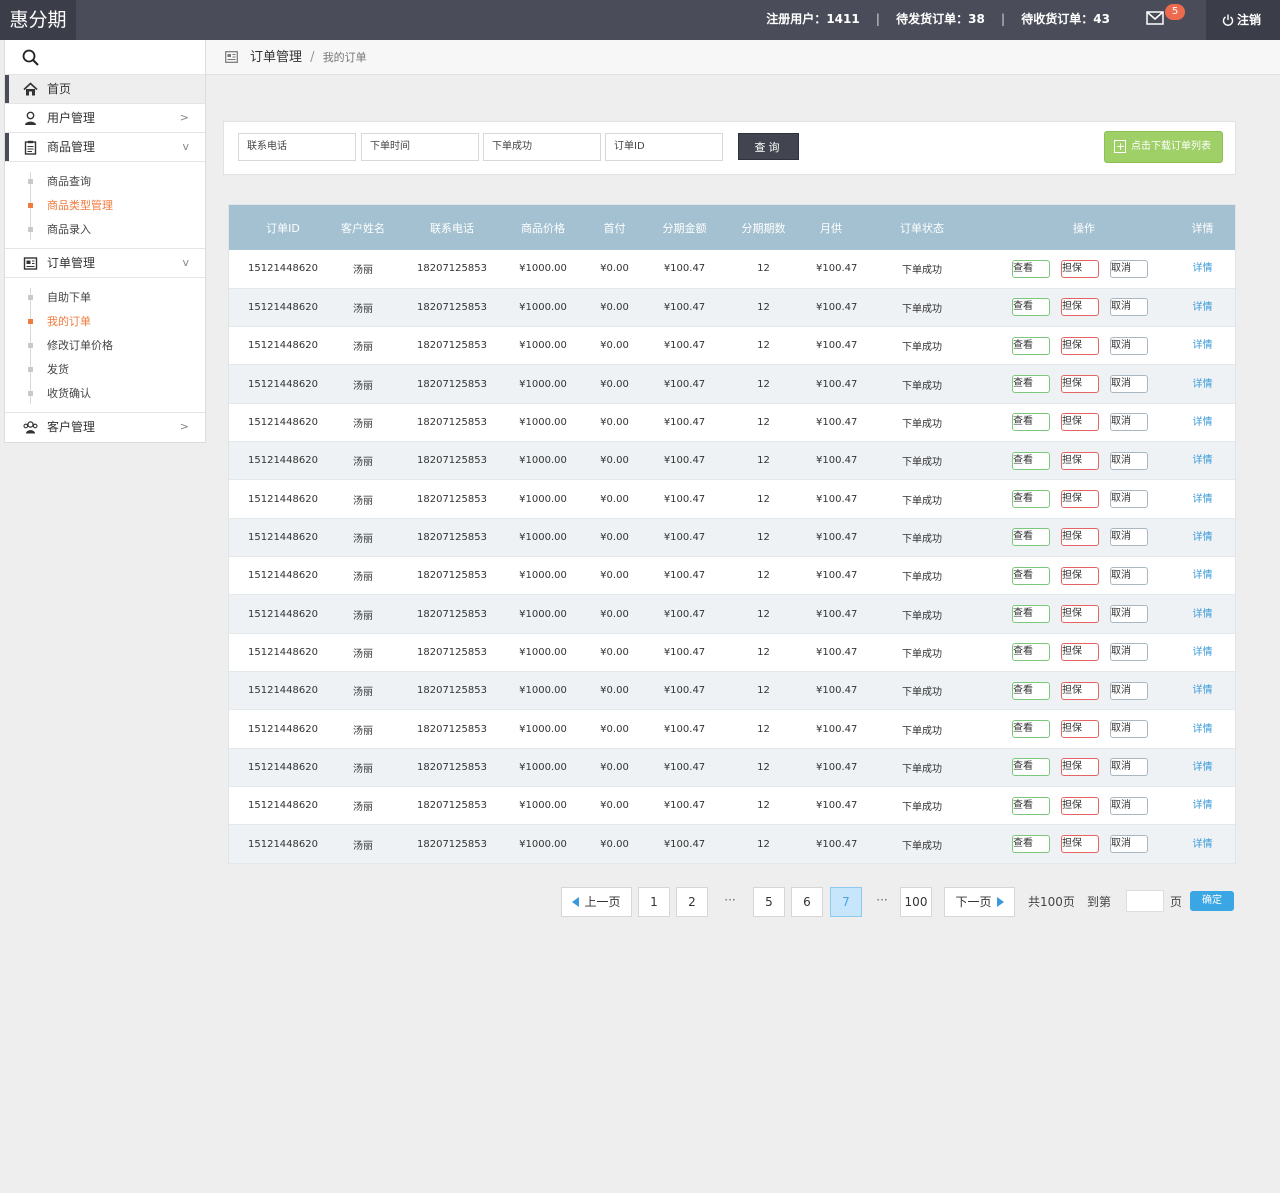 The width and height of the screenshot is (1280, 1193). I want to click on submenu-item-self-order: 自助下单, so click(105, 298).